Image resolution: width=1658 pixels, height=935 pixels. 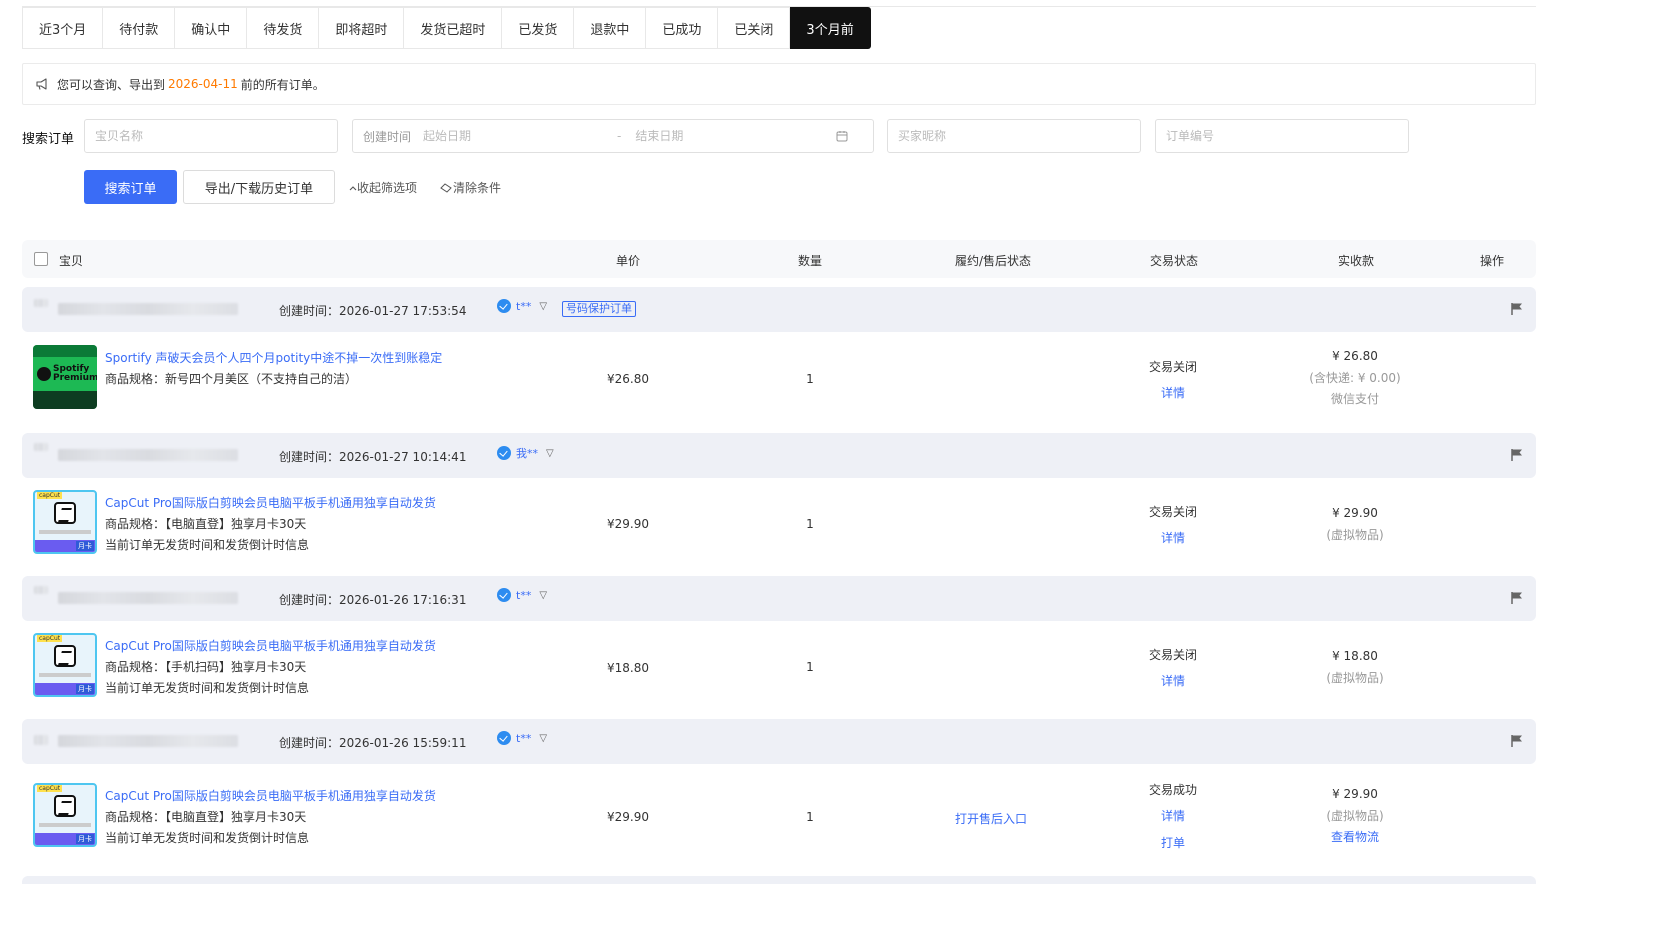 I want to click on notice-prefix: 您可以查询、导出到, so click(x=111, y=84).